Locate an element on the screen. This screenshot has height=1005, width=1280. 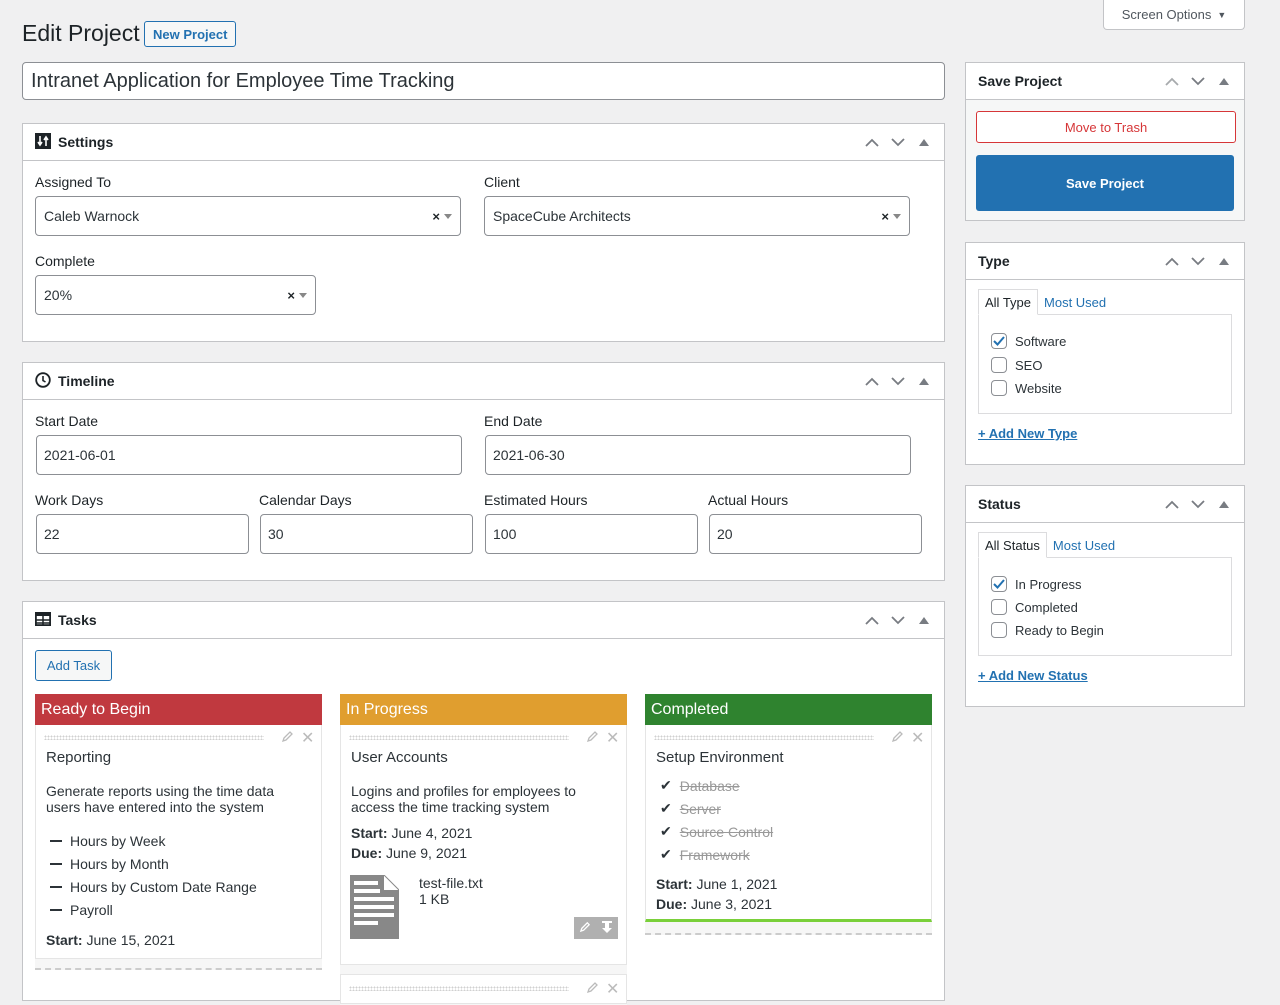
checklist-item: ✔ Framework is located at coordinates (705, 854).